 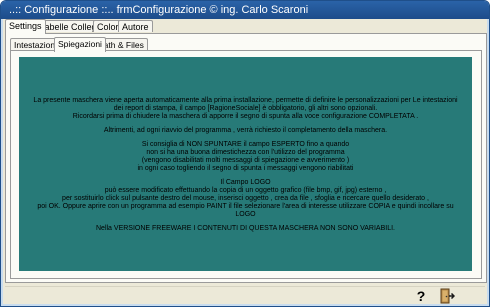 What do you see at coordinates (245, 182) in the screenshot?
I see `explanation-line: Il Campo LOGO` at bounding box center [245, 182].